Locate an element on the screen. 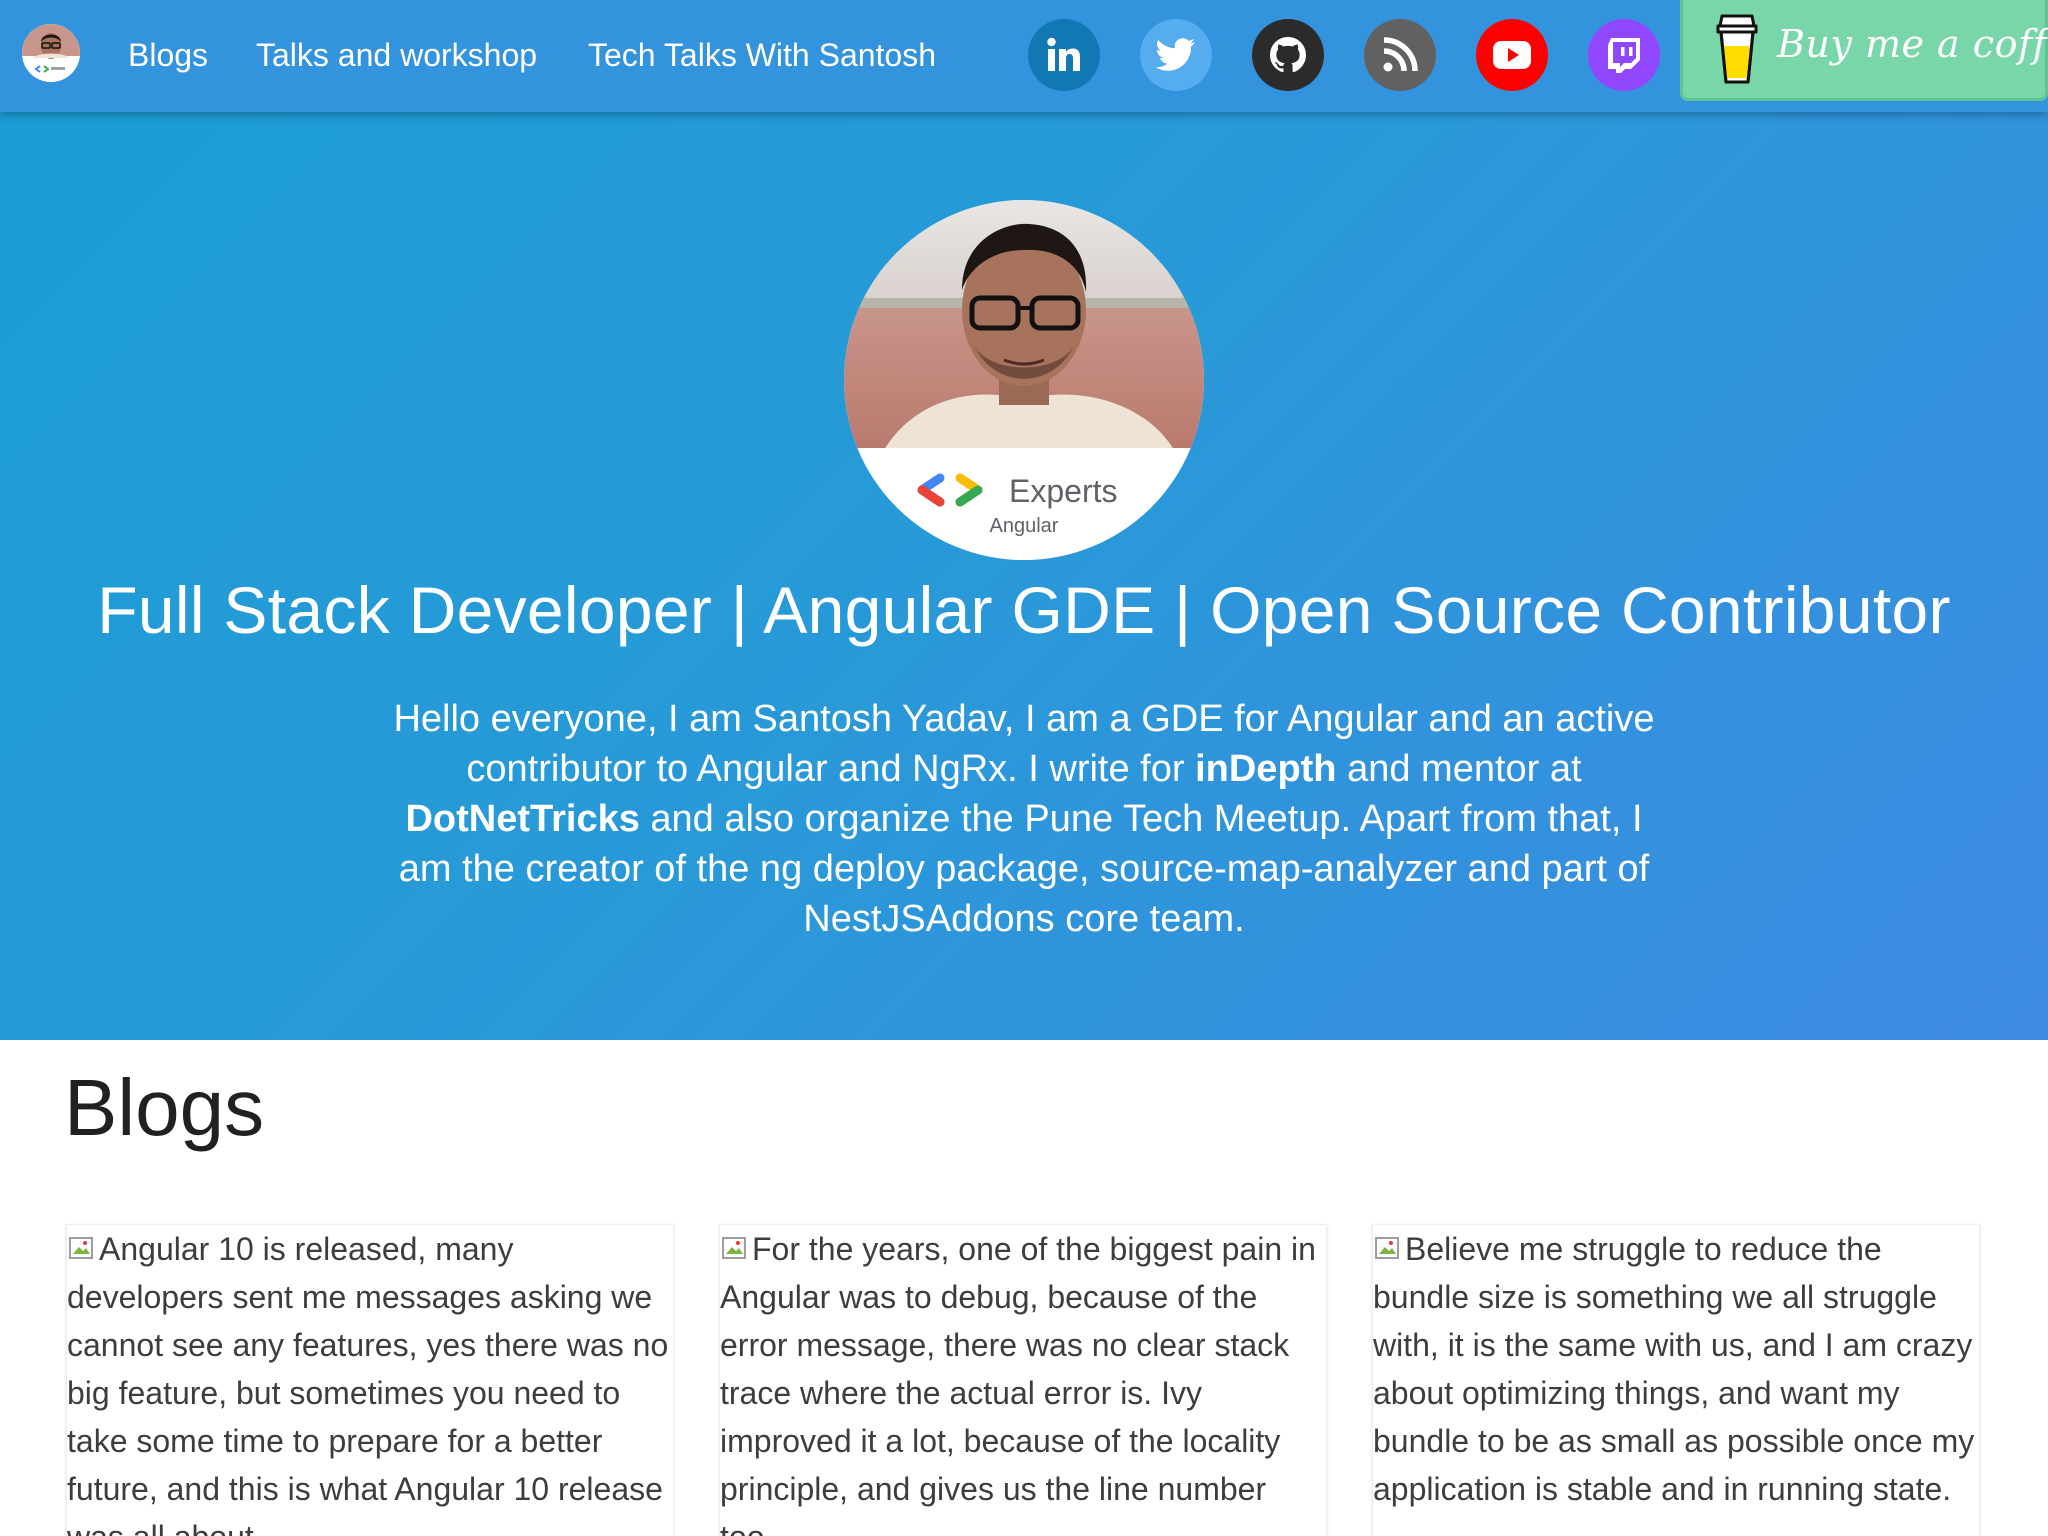 The height and width of the screenshot is (1536, 2048). buy-me-a-coffee-button: Buy me a coffee is located at coordinates (1864, 50).